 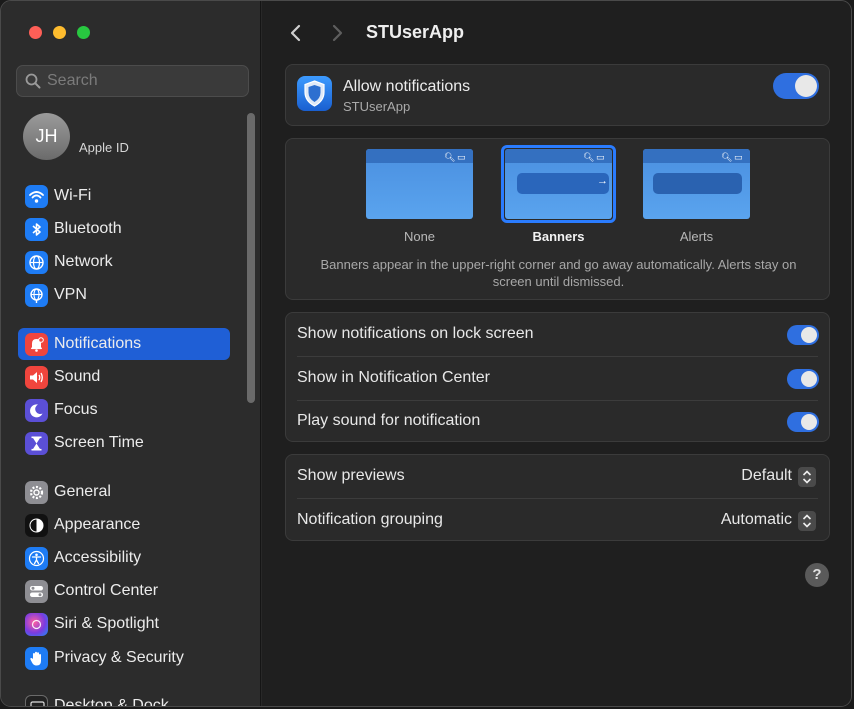 I want to click on sidebar-item-bluetooth: Bluetooth, so click(x=124, y=229).